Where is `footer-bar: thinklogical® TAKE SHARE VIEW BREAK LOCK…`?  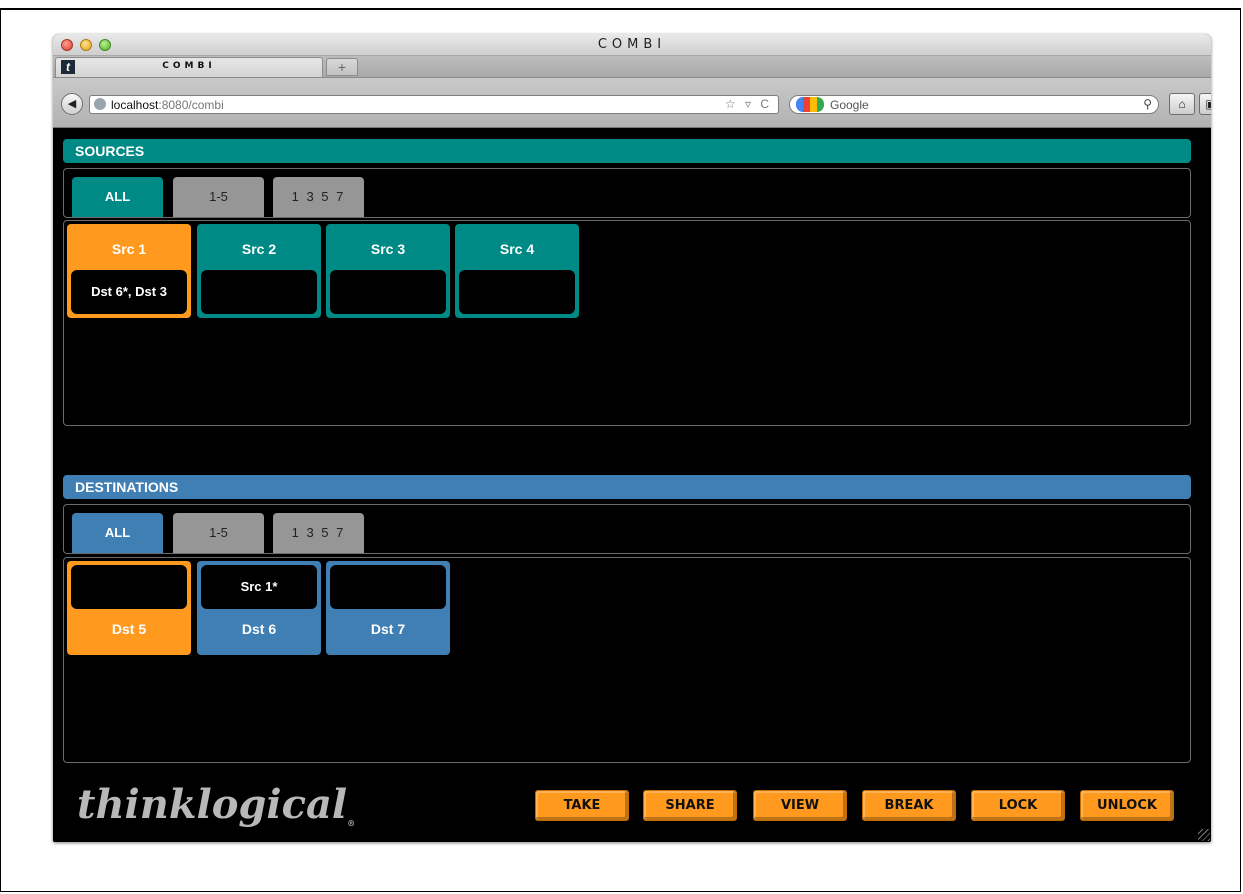
footer-bar: thinklogical® TAKE SHARE VIEW BREAK LOCK… is located at coordinates (632, 806).